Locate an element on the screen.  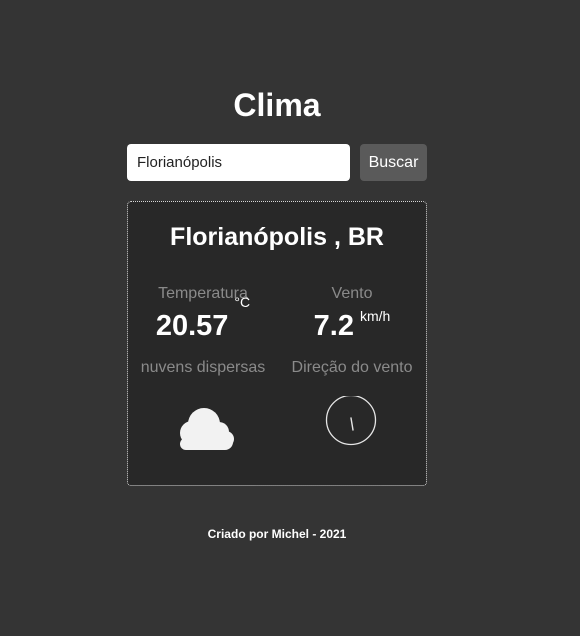
condition-icon-container is located at coordinates (203, 424).